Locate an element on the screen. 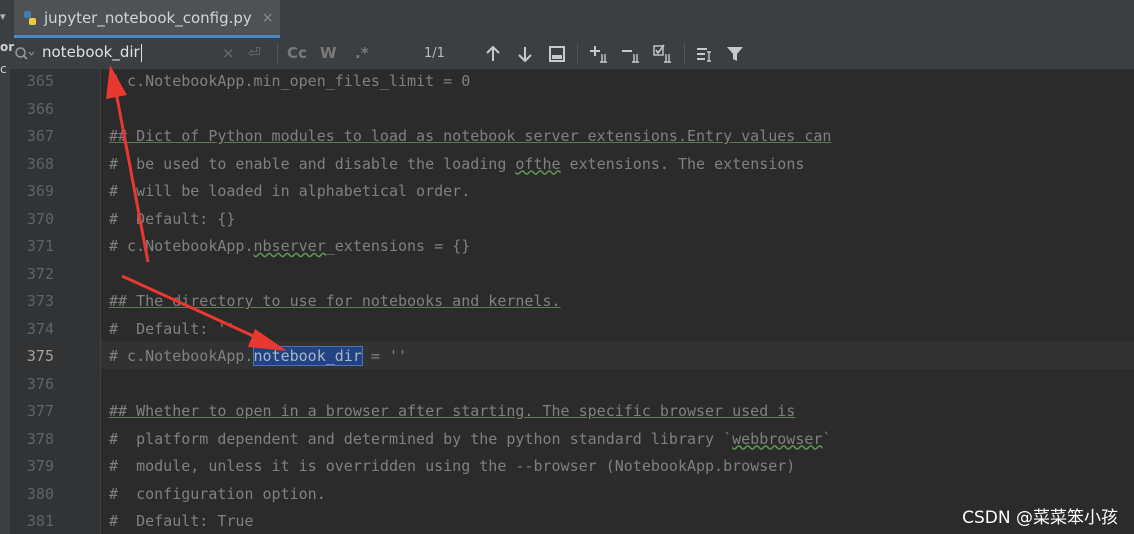  project-panel-edge: ▾ or c is located at coordinates (7, 267).